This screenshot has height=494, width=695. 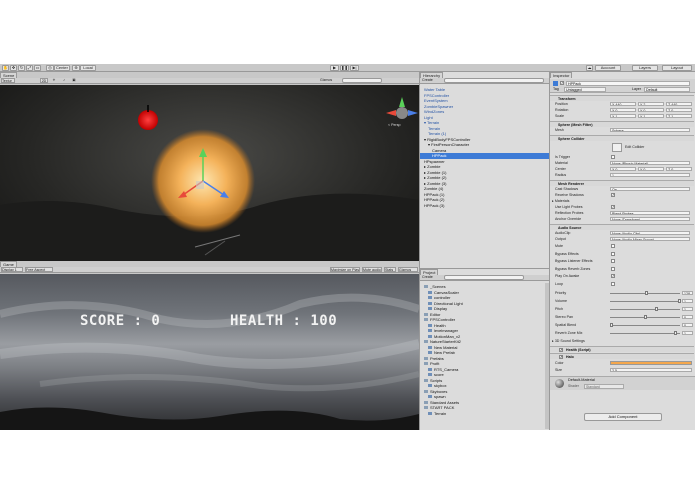 What do you see at coordinates (645, 68) in the screenshot?
I see `layers-dropdown: Layers` at bounding box center [645, 68].